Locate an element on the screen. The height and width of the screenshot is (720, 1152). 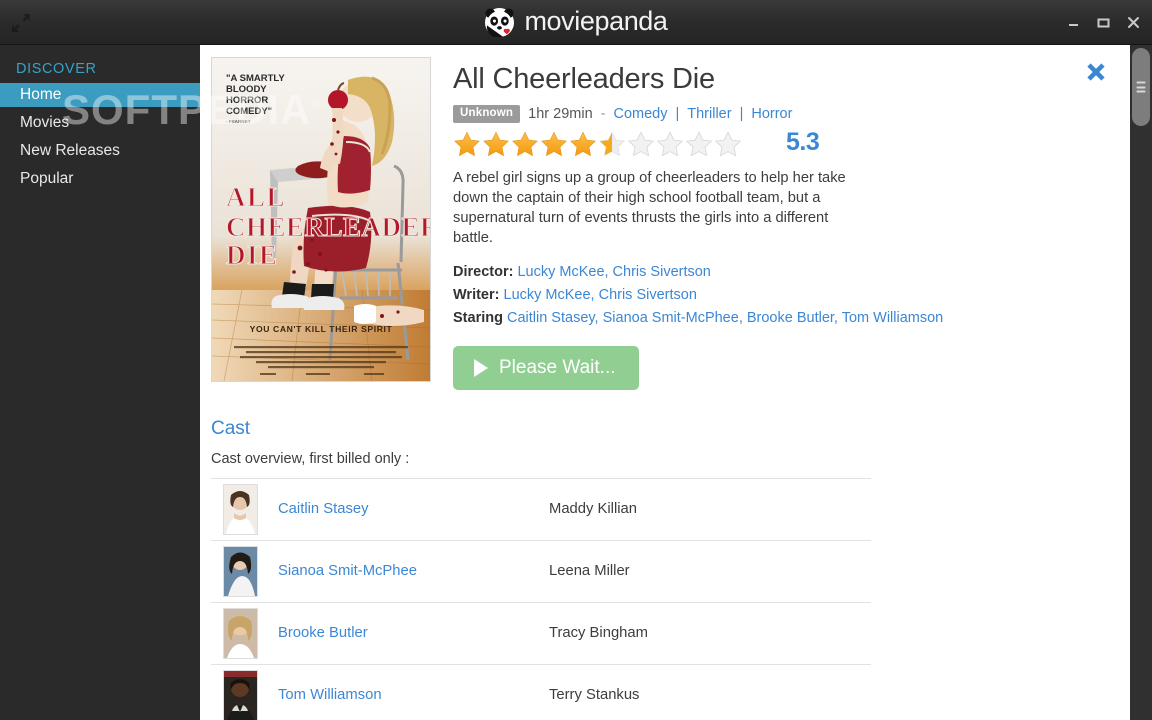
writer-line: Writer: Lucky McKee, Chris Sivertson is located at coordinates (791, 295).